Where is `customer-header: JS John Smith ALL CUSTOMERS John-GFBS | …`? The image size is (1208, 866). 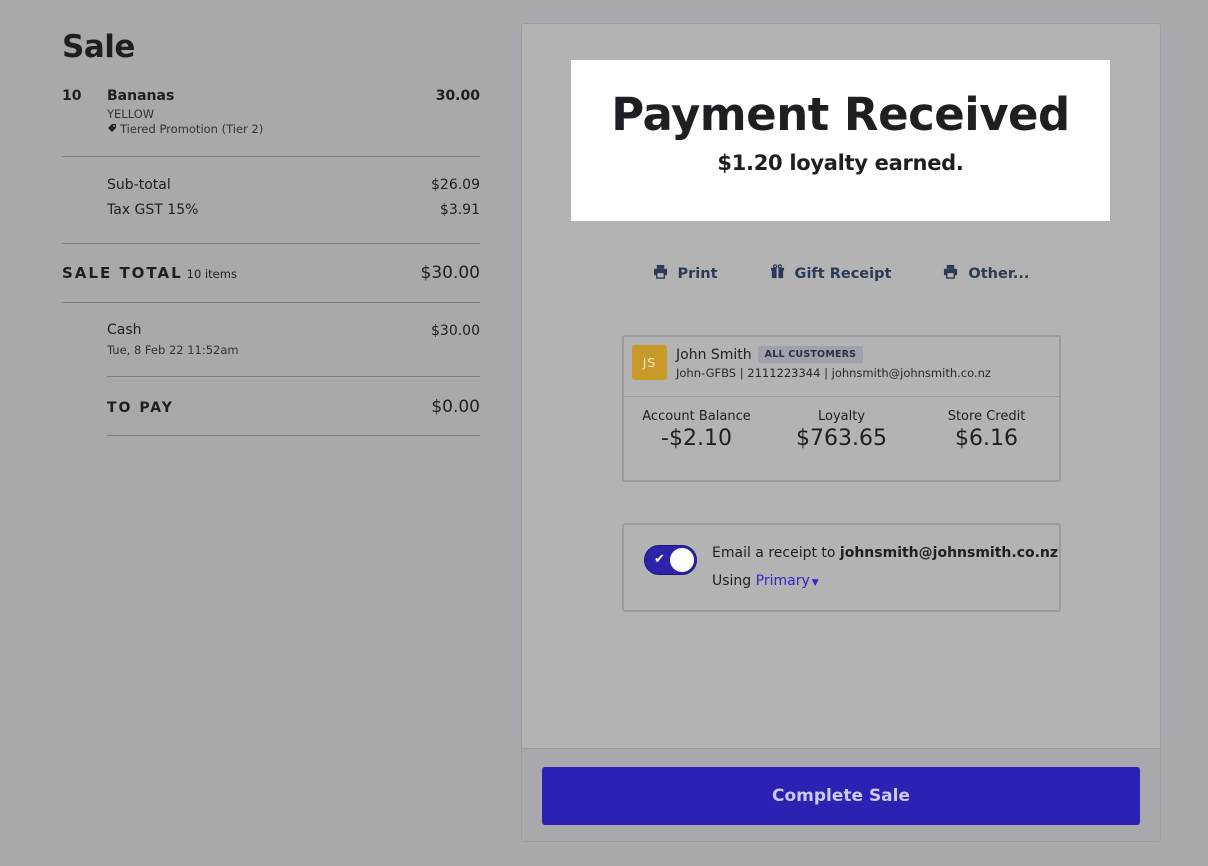 customer-header: JS John Smith ALL CUSTOMERS John-GFBS | … is located at coordinates (841, 367).